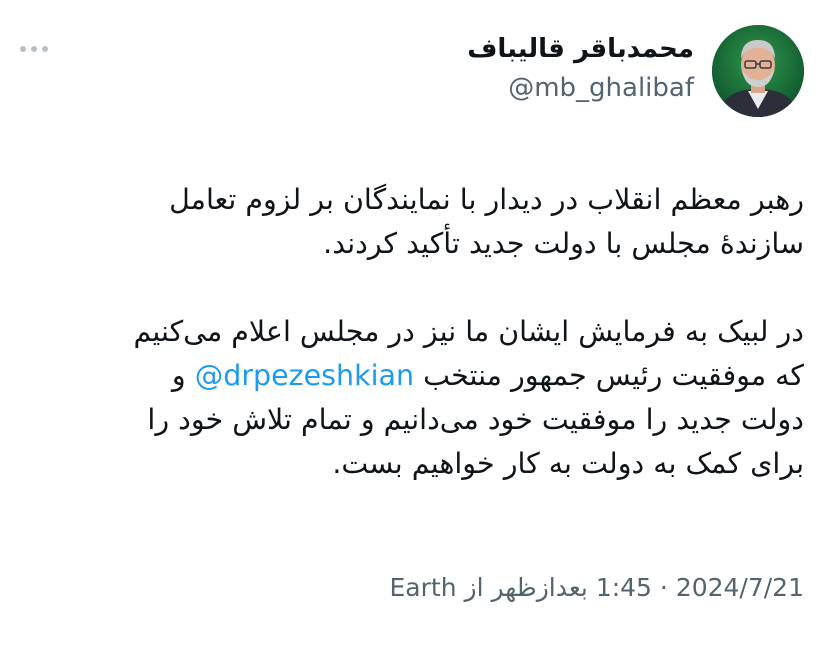  I want to click on tweet-source: Earth, so click(423, 587).